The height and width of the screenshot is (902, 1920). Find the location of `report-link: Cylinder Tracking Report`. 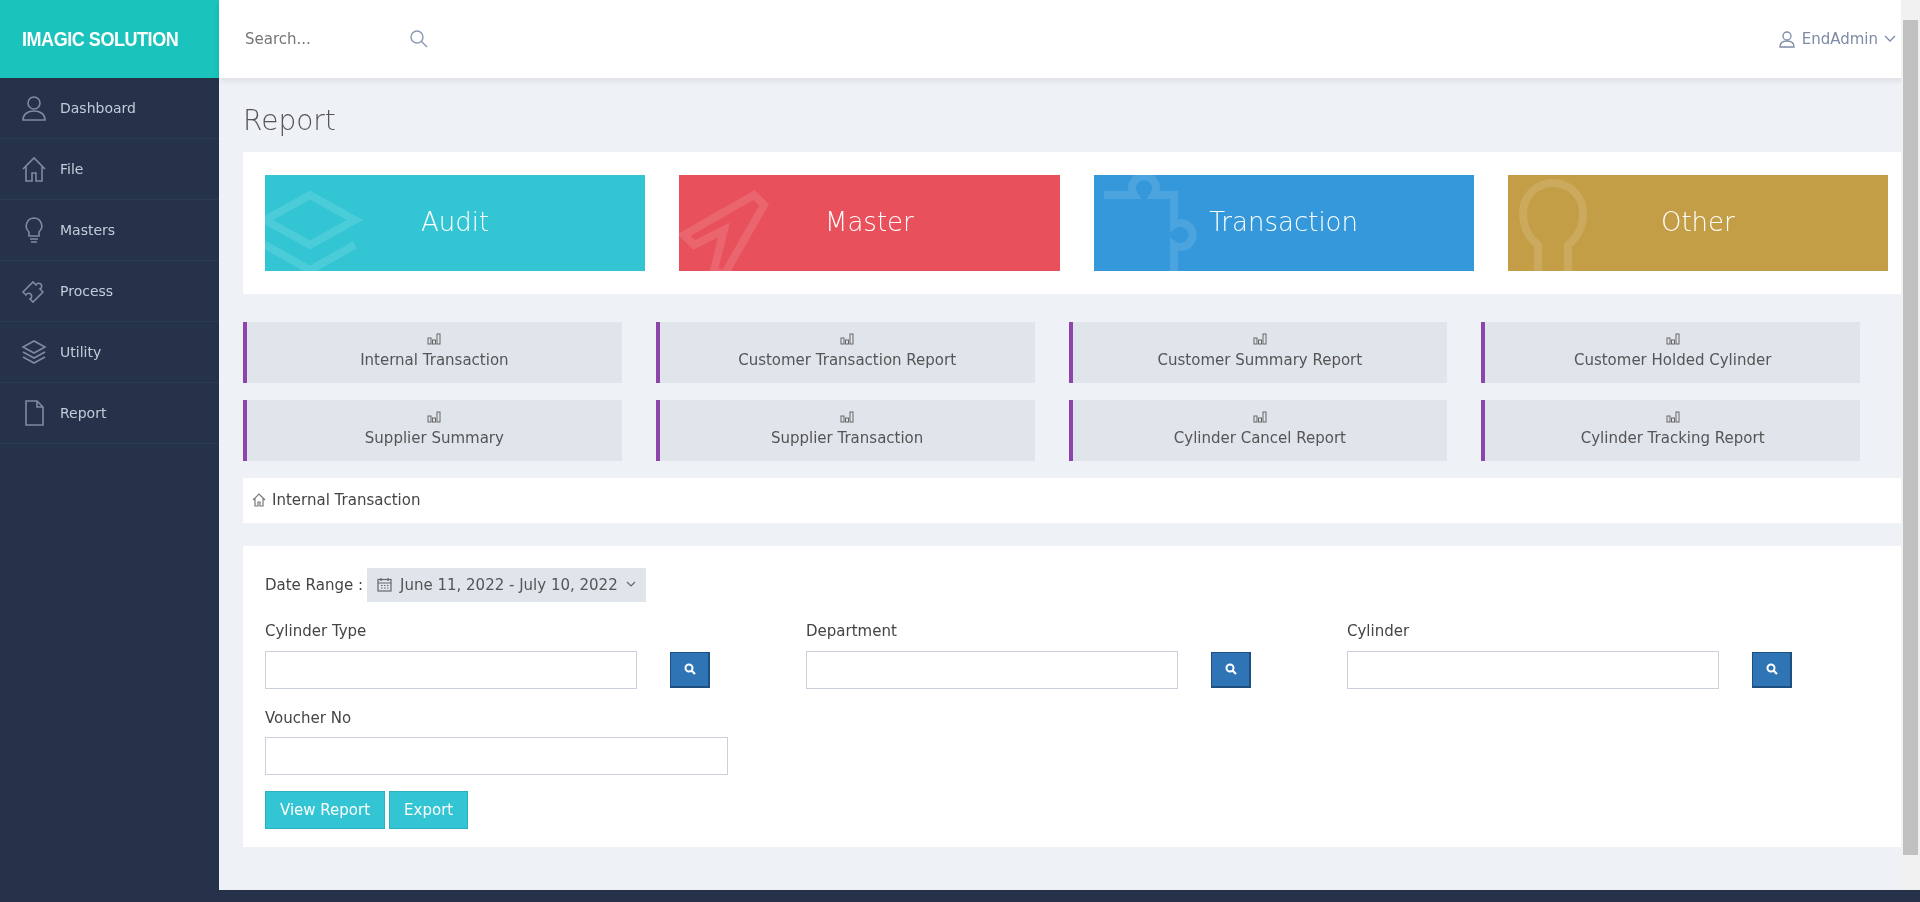

report-link: Cylinder Tracking Report is located at coordinates (1670, 430).